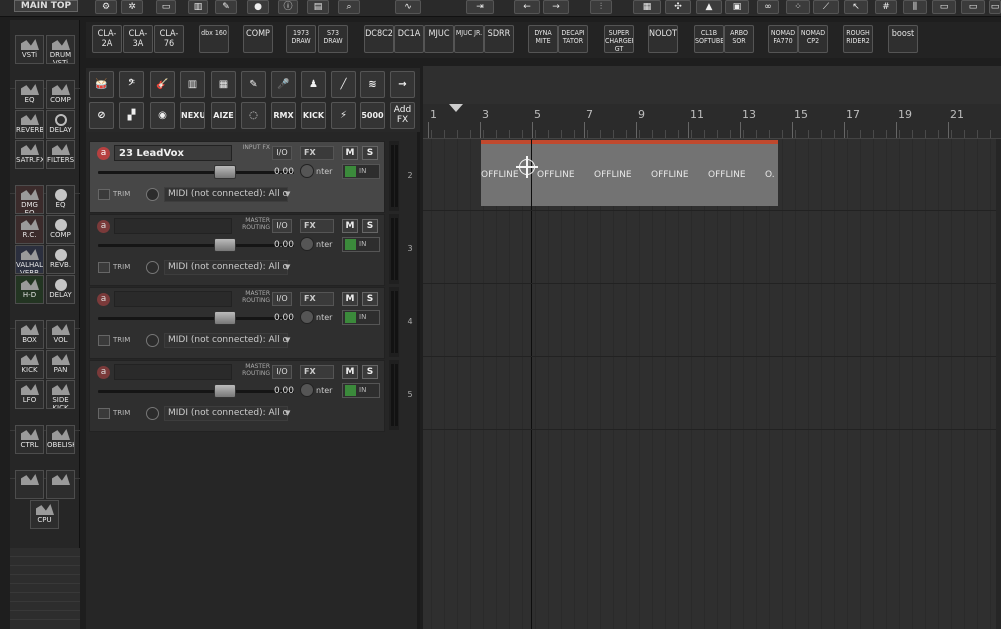 This screenshot has height=629, width=1001. What do you see at coordinates (107, 39) in the screenshot?
I see `plugin-button-cla-2a: CLA-2A` at bounding box center [107, 39].